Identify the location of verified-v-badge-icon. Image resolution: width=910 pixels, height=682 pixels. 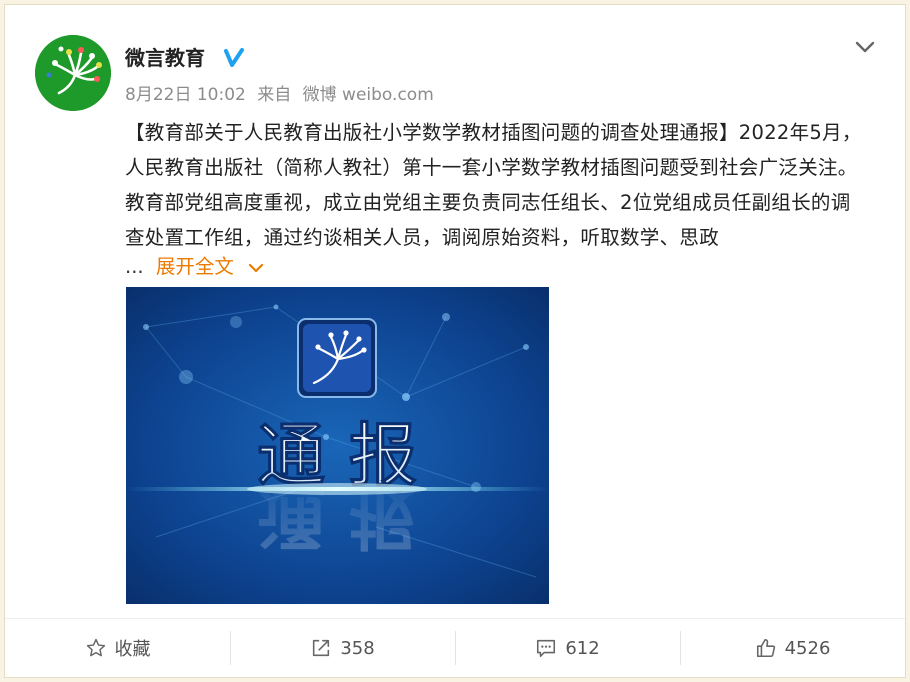
(234, 57).